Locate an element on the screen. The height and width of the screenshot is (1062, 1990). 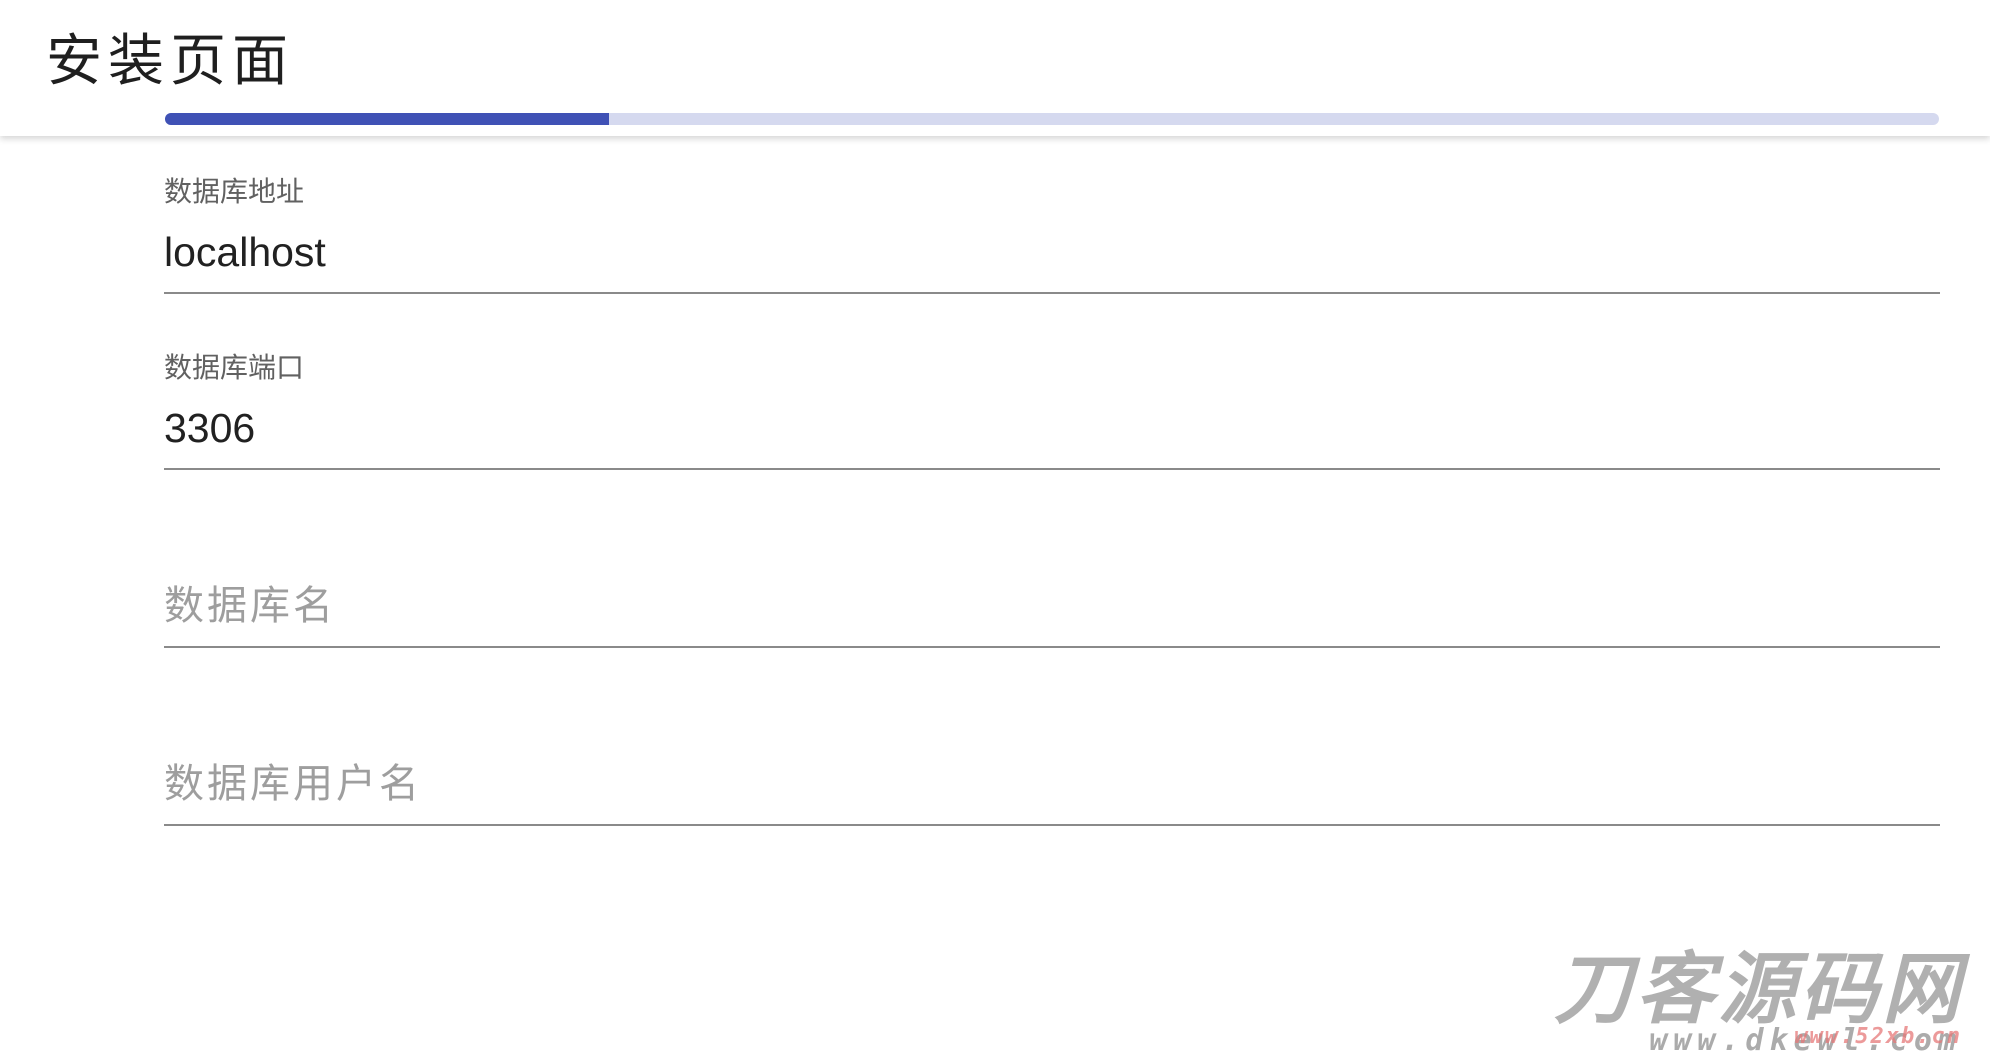
db-user-label: 数据库用户名 is located at coordinates (293, 784).